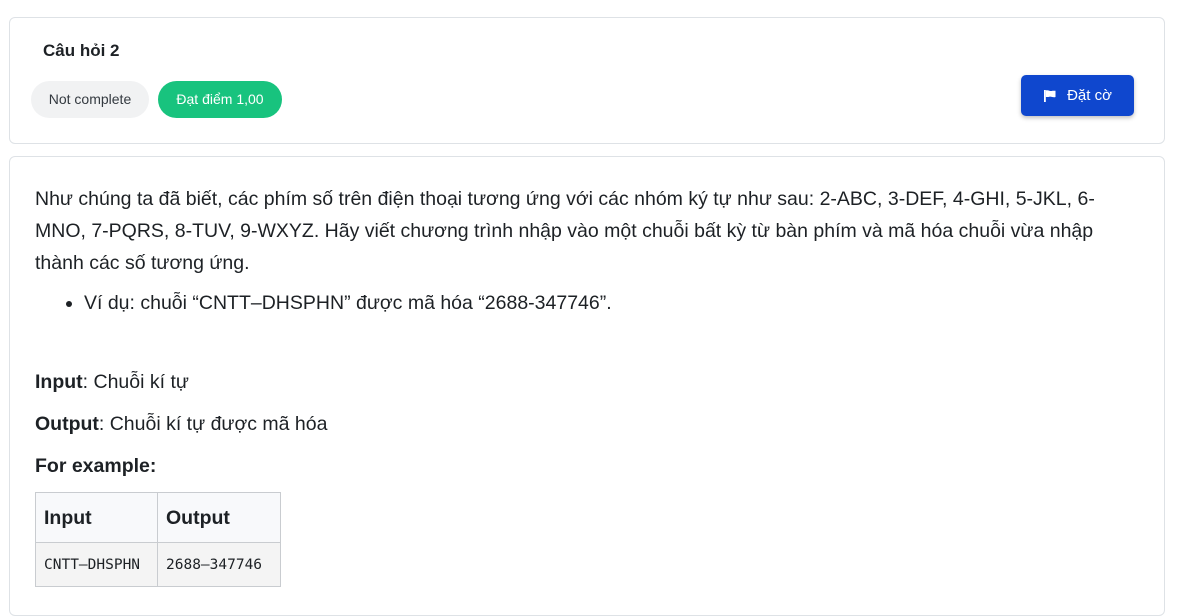  I want to click on output-desc: : Chuỗi kí tự được mã hóa, so click(213, 424).